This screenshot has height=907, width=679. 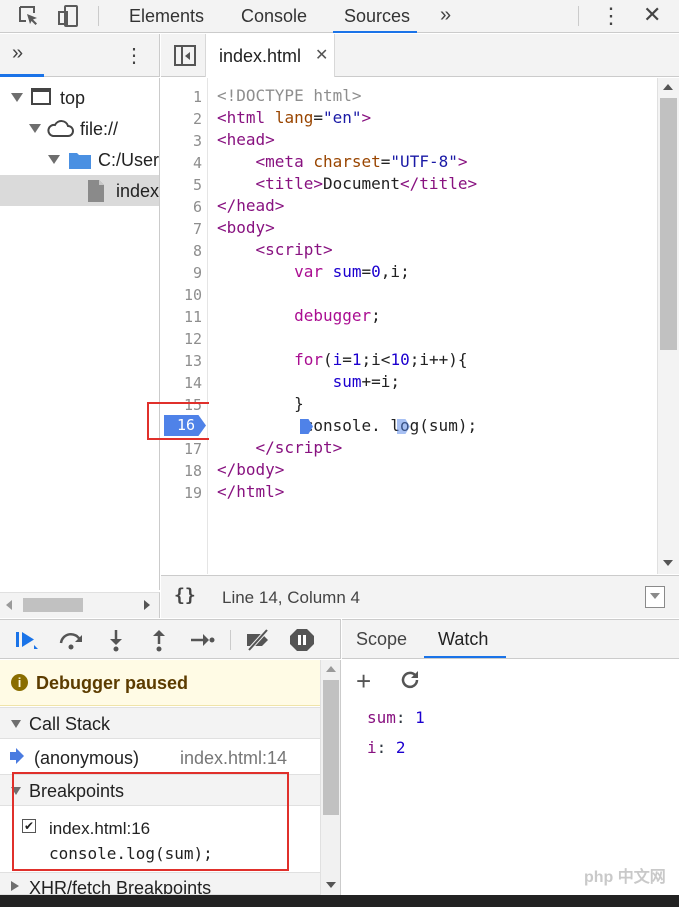 What do you see at coordinates (166, 16) in the screenshot?
I see `tab-elements: Elements` at bounding box center [166, 16].